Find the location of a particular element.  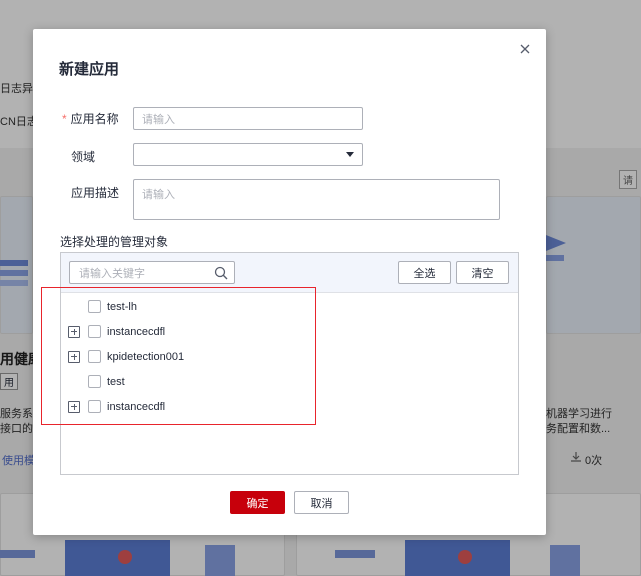

select-all-button: 全选 is located at coordinates (424, 272).